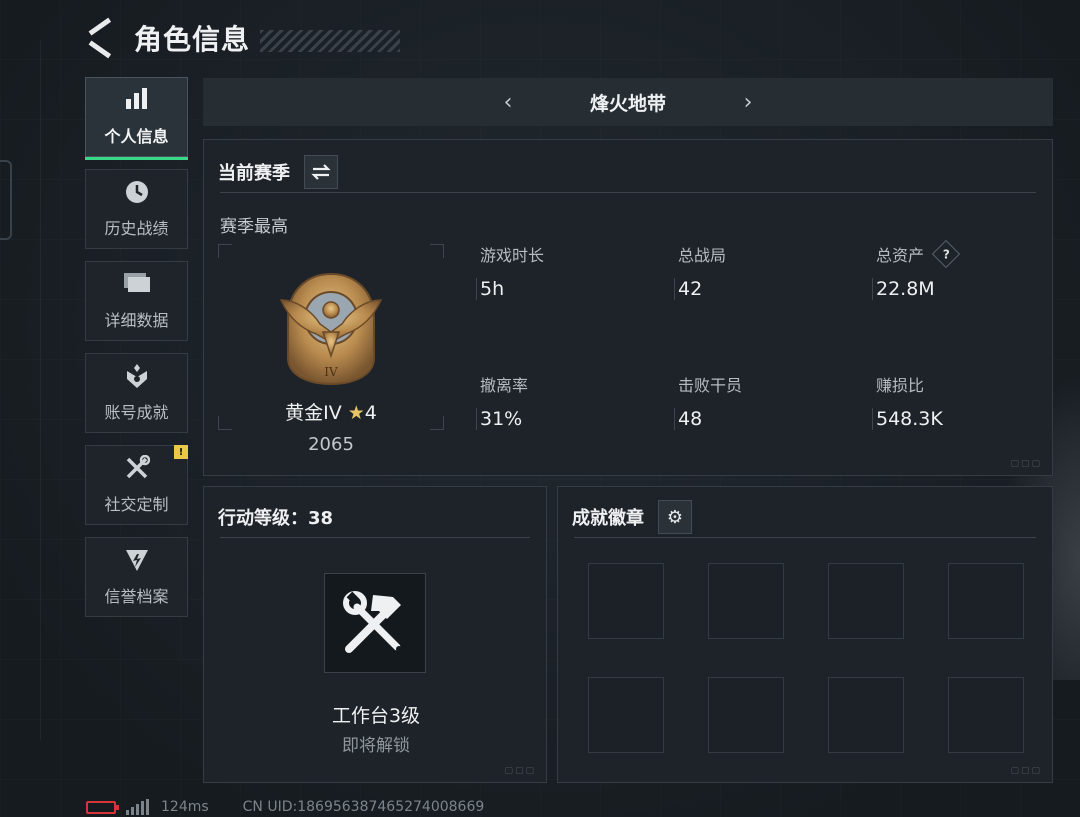  What do you see at coordinates (137, 807) in the screenshot?
I see `signal-icon` at bounding box center [137, 807].